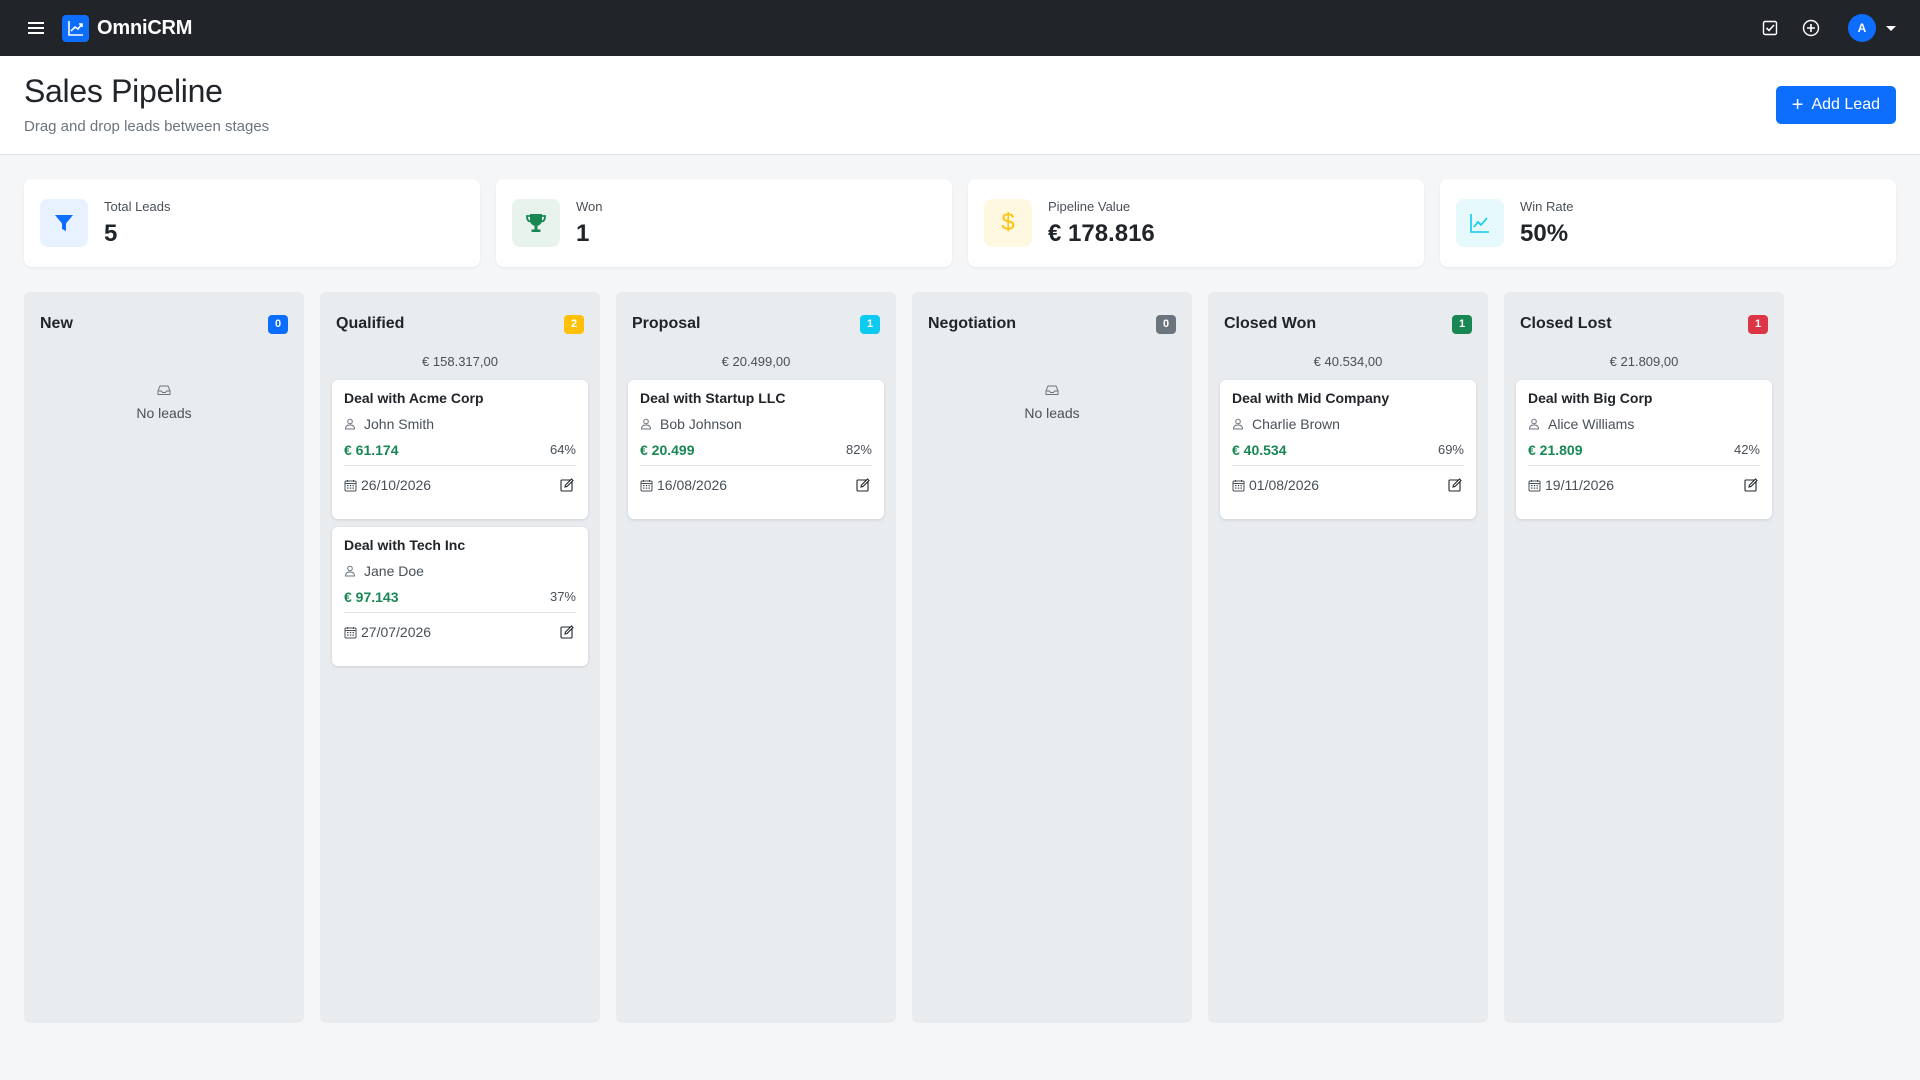  What do you see at coordinates (667, 450) in the screenshot?
I see `lead-amount: € 20.499` at bounding box center [667, 450].